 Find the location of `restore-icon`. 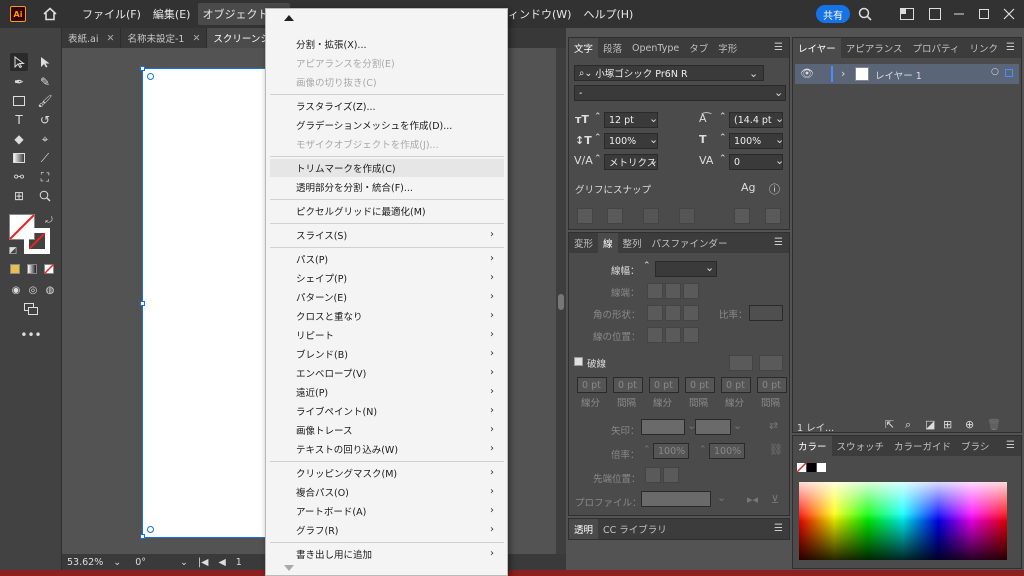

restore-icon is located at coordinates (984, 14).